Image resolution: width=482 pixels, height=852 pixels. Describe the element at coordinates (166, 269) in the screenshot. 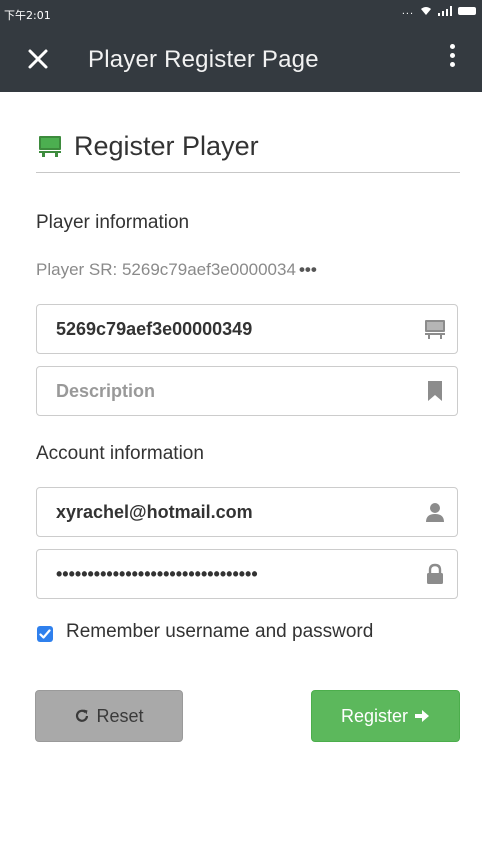

I see `player-sr-value: Player SR: 5269c79aef3e0000034` at that location.